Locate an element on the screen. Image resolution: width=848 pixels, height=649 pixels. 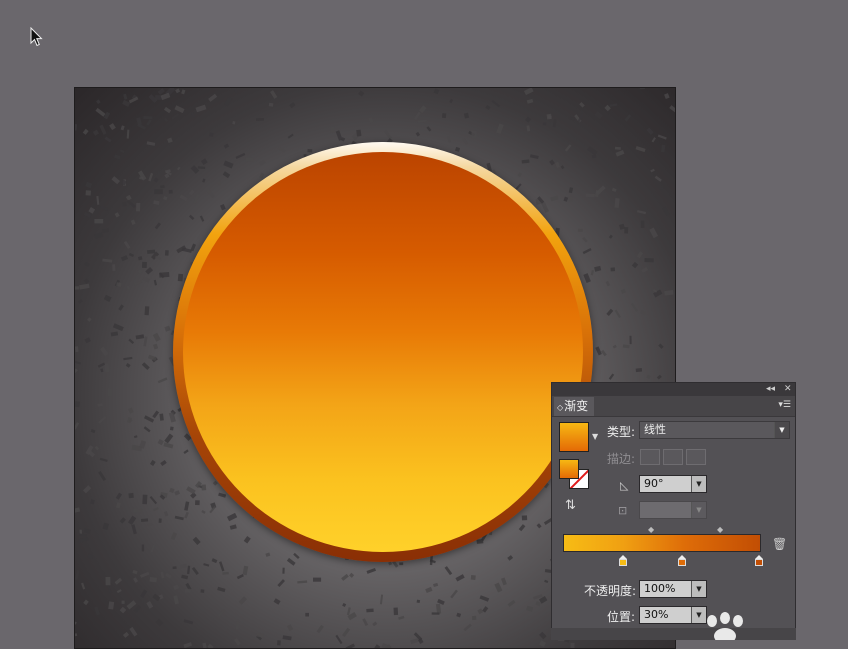
stroke-label: 描边: is located at coordinates (621, 458).